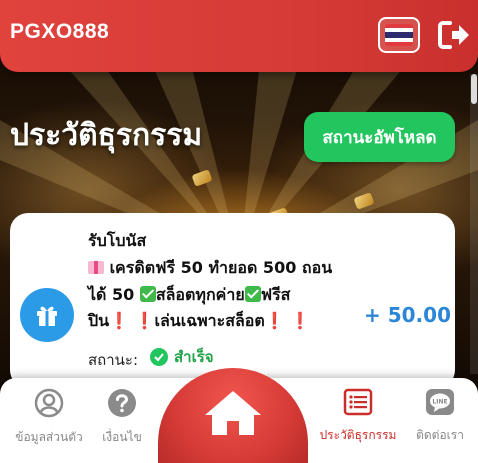 This screenshot has height=463, width=478. What do you see at coordinates (96, 267) in the screenshot?
I see `gift-emoji-icon` at bounding box center [96, 267].